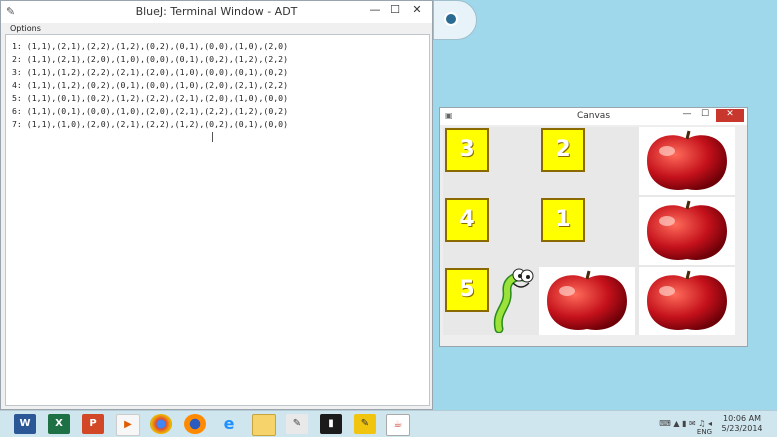  I want to click on ie-icon: e, so click(229, 424).